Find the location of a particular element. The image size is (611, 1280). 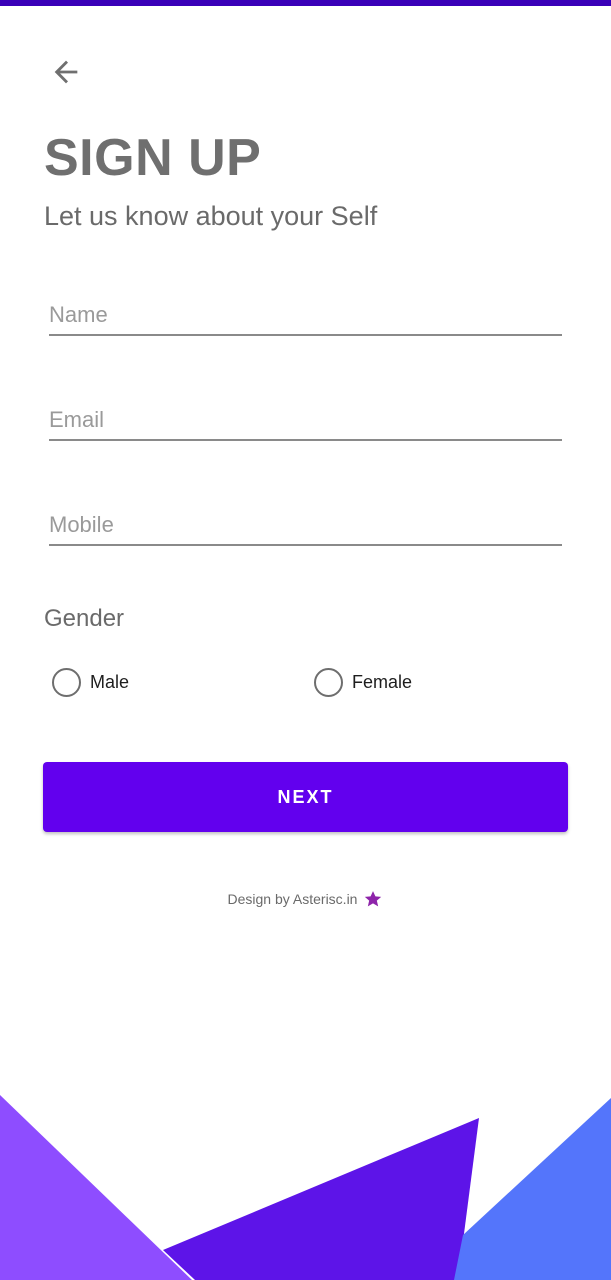

gender-label: Gender is located at coordinates (84, 618).